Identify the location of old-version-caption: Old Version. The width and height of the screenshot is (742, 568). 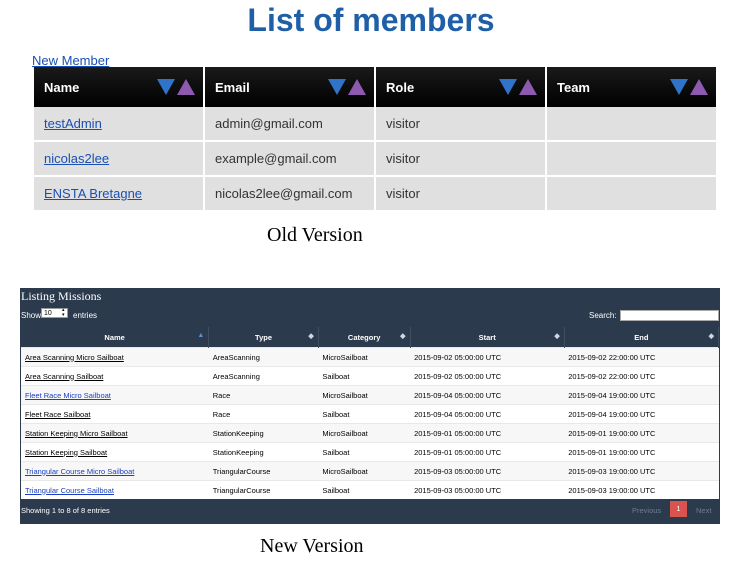
(315, 235).